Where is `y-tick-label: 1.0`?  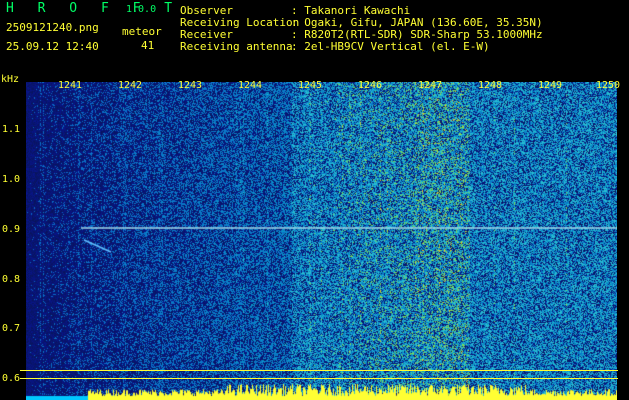
y-tick-label: 1.0 is located at coordinates (11, 179).